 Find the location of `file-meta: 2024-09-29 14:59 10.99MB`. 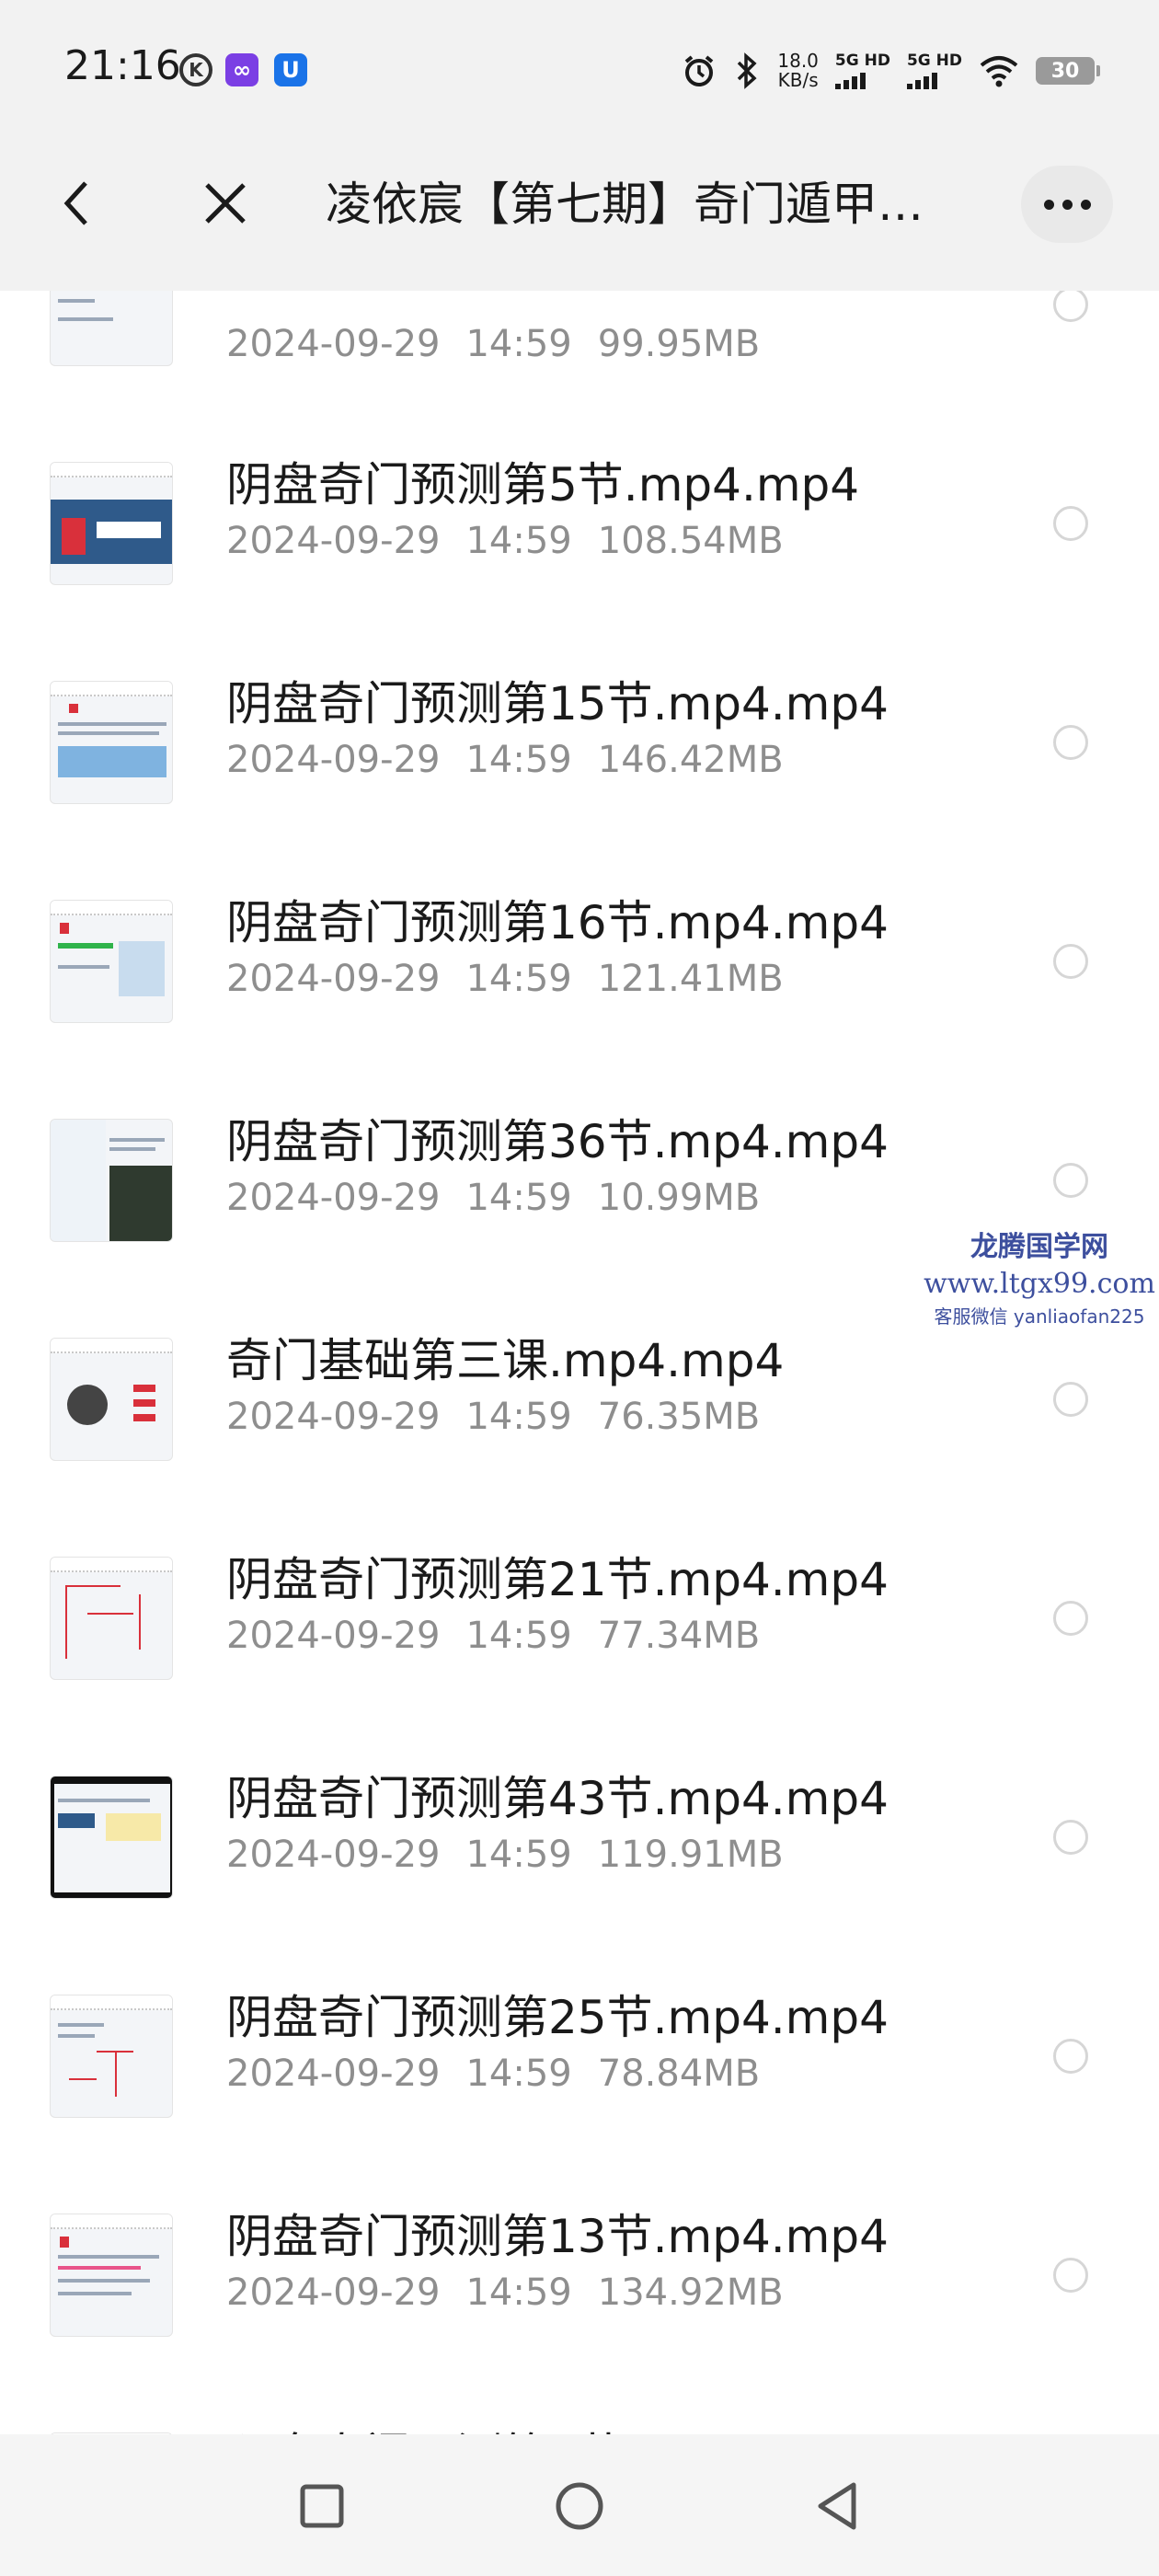

file-meta: 2024-09-29 14:59 10.99MB is located at coordinates (506, 1198).